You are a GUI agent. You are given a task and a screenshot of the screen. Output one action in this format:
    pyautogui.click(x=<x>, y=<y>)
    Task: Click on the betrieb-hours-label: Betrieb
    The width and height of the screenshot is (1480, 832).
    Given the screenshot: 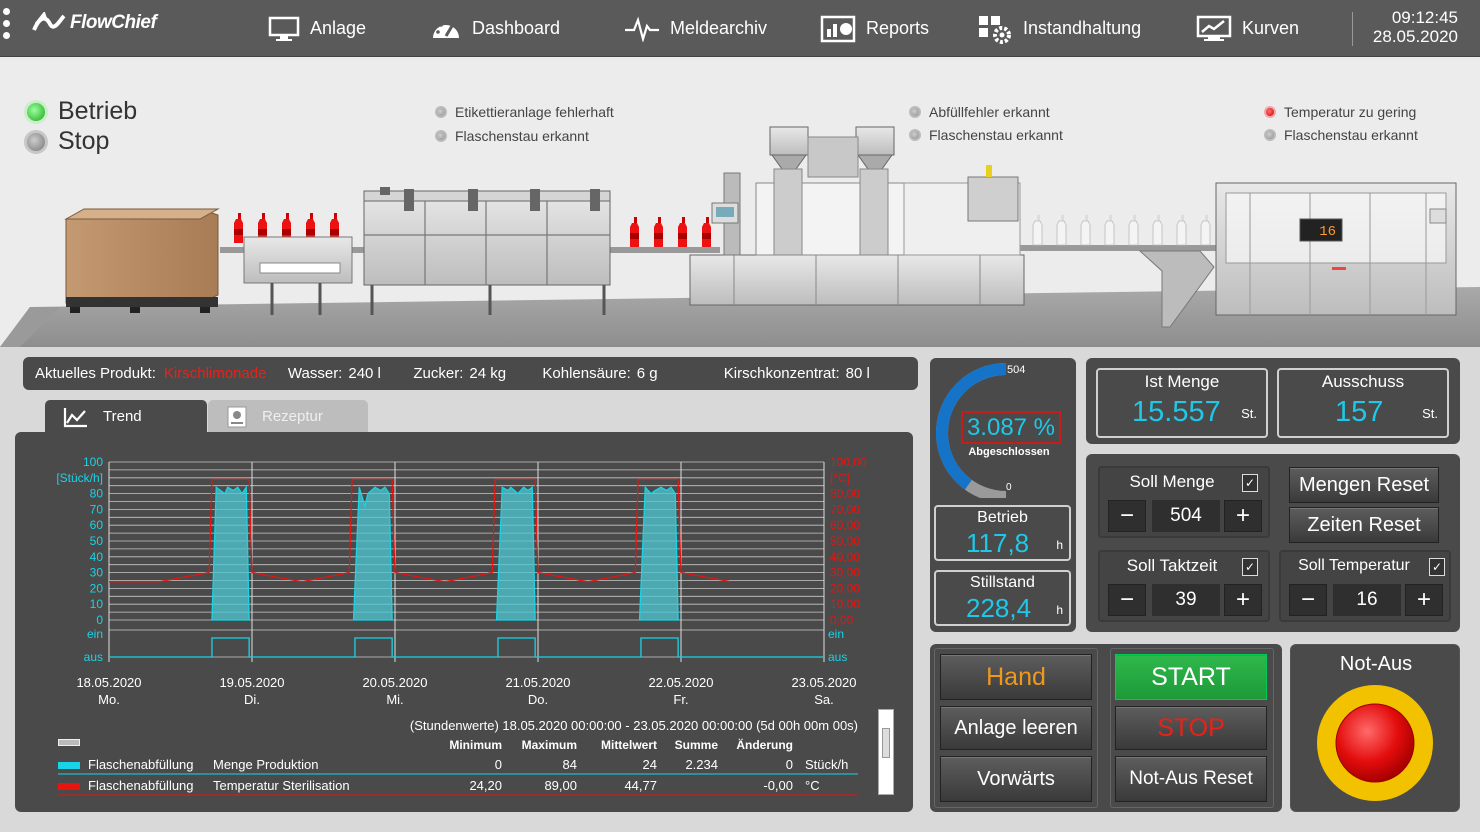 What is the action you would take?
    pyautogui.click(x=1002, y=517)
    